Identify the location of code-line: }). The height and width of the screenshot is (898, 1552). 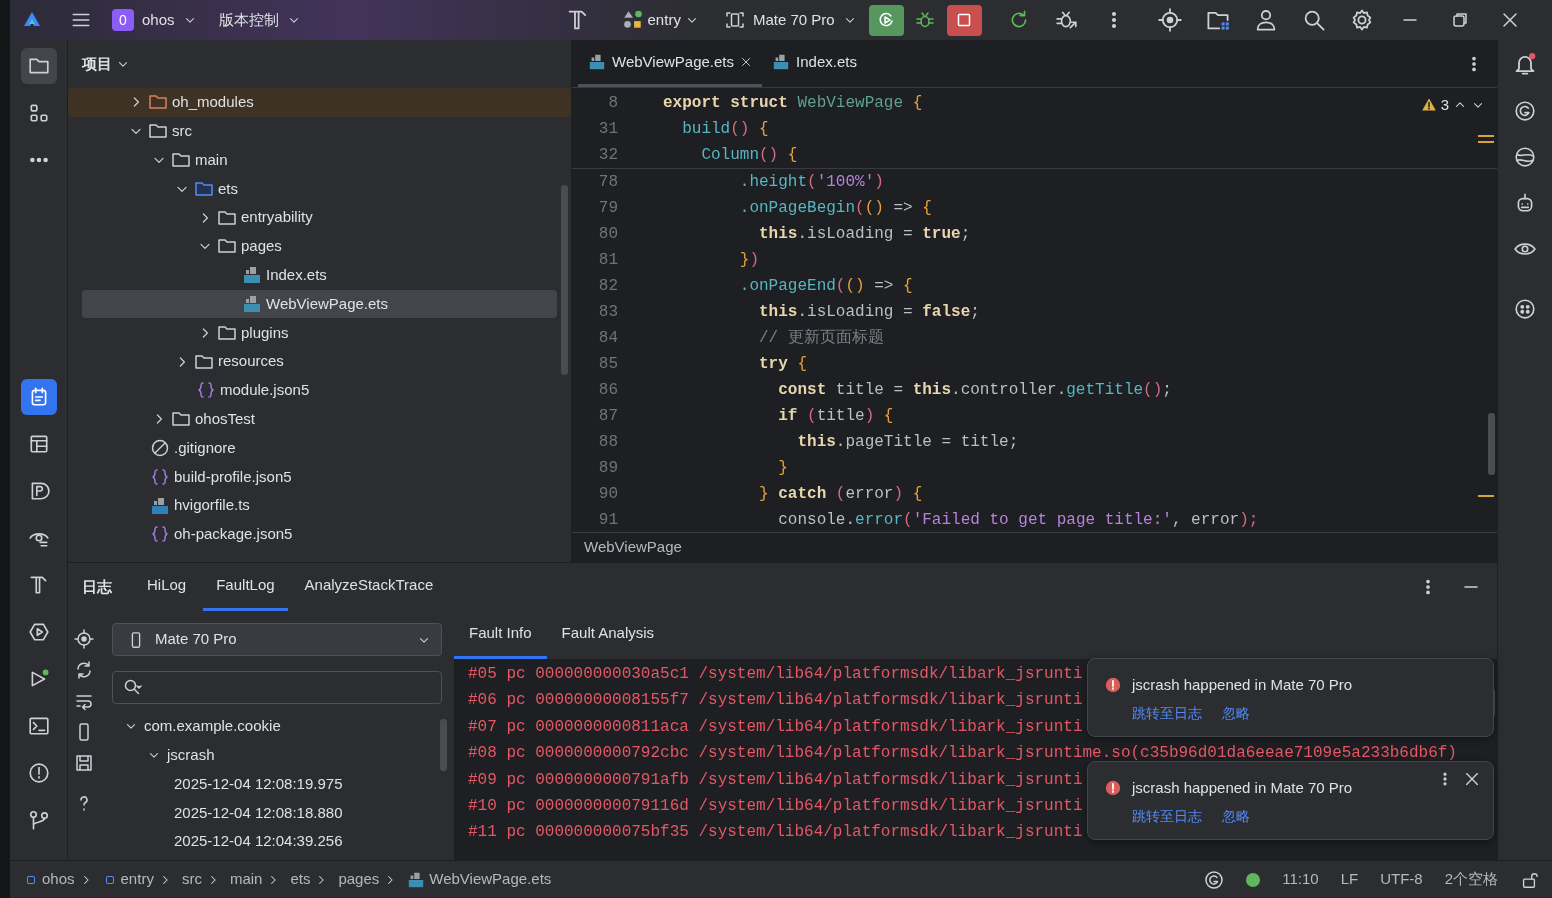
(749, 260).